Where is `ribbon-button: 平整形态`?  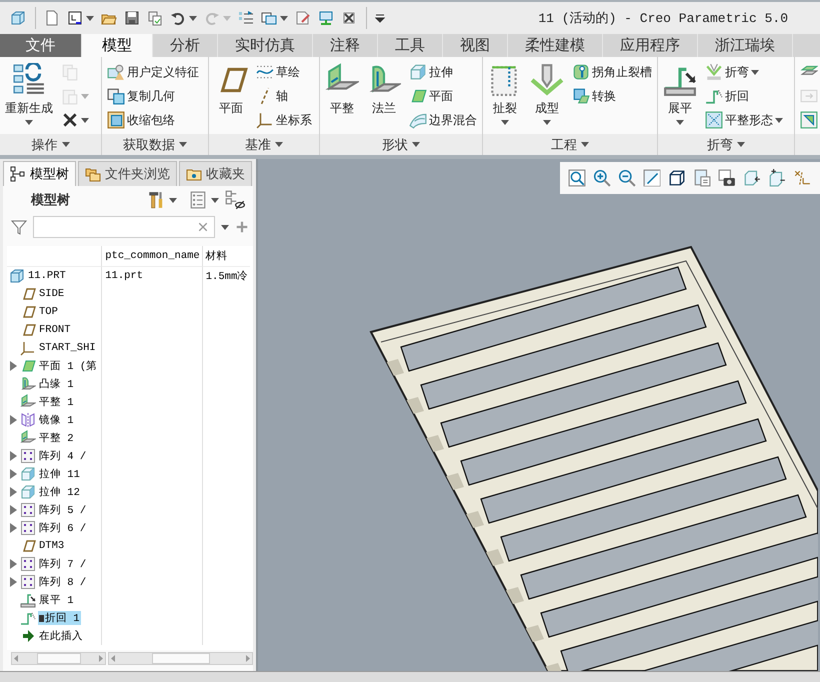 ribbon-button: 平整形态 is located at coordinates (744, 120).